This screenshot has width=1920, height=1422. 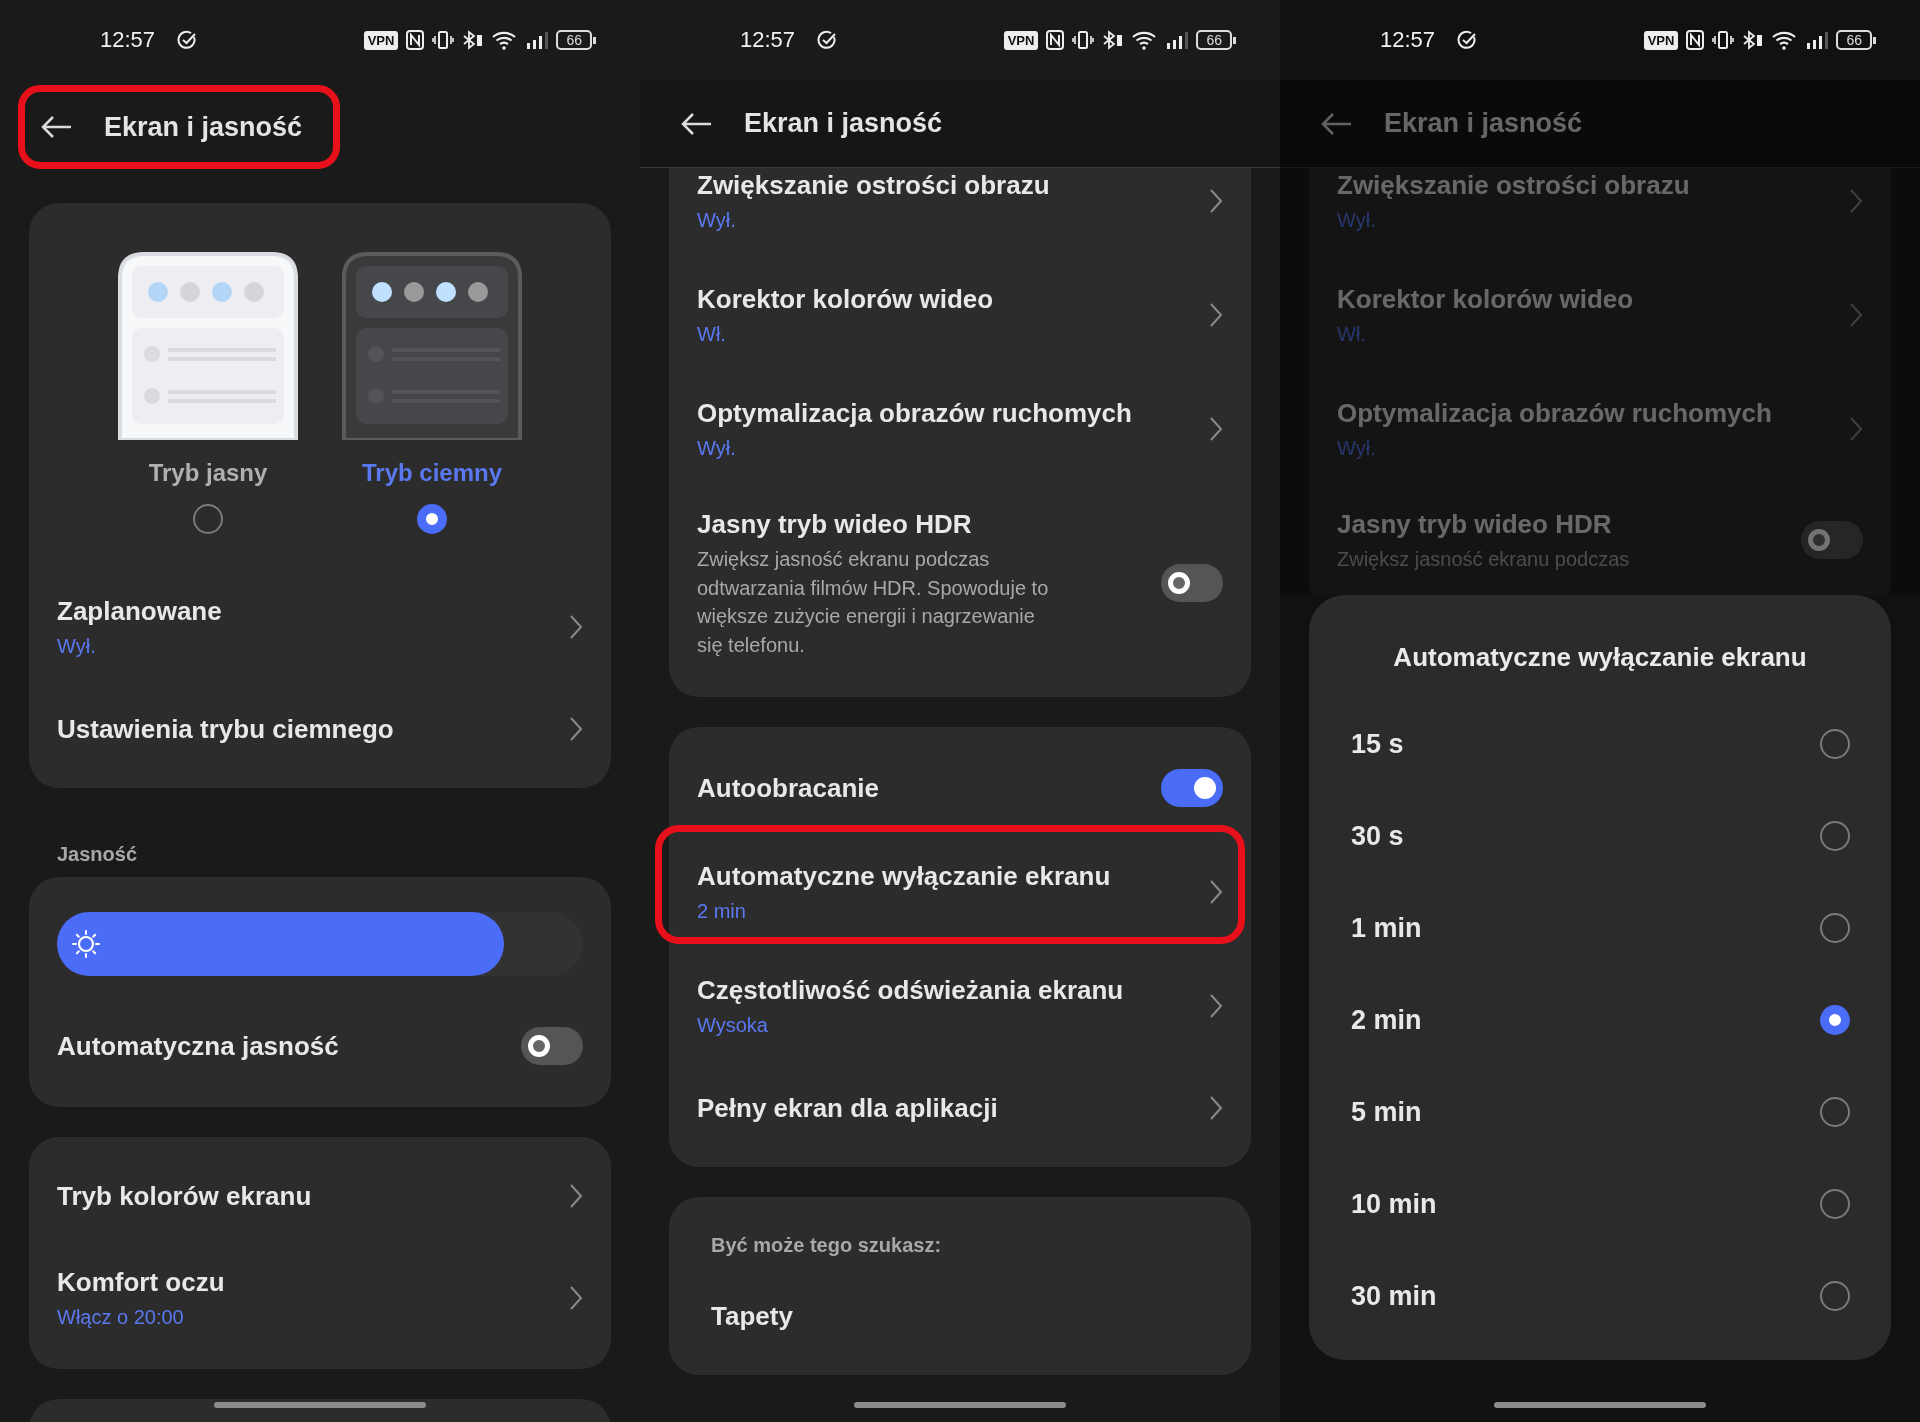 I want to click on setting-title: Automatyczna jasność, so click(x=198, y=1046).